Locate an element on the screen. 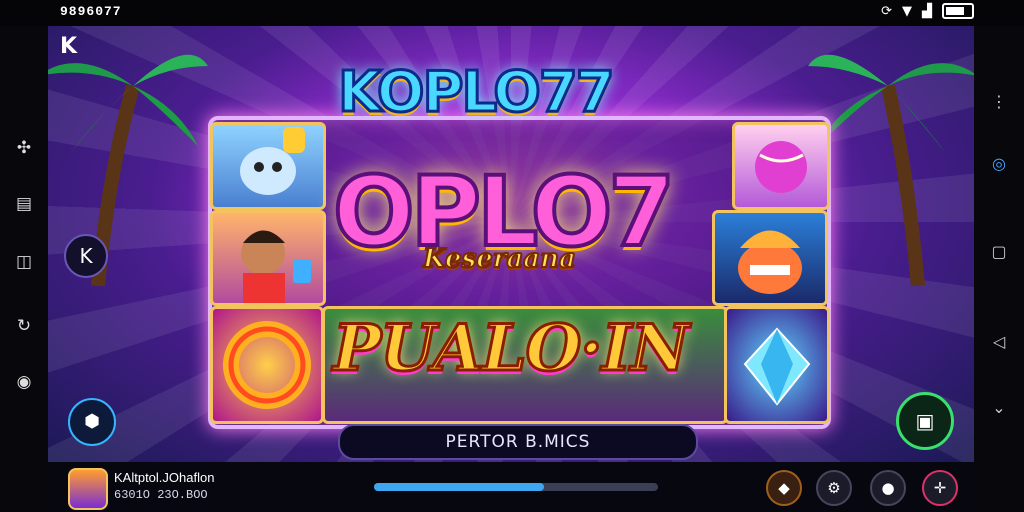  bottom-bar: KAltptol.JOhaflon 6301O 23O.BOO ◆ ⚙ ● ✛ is located at coordinates (511, 487).